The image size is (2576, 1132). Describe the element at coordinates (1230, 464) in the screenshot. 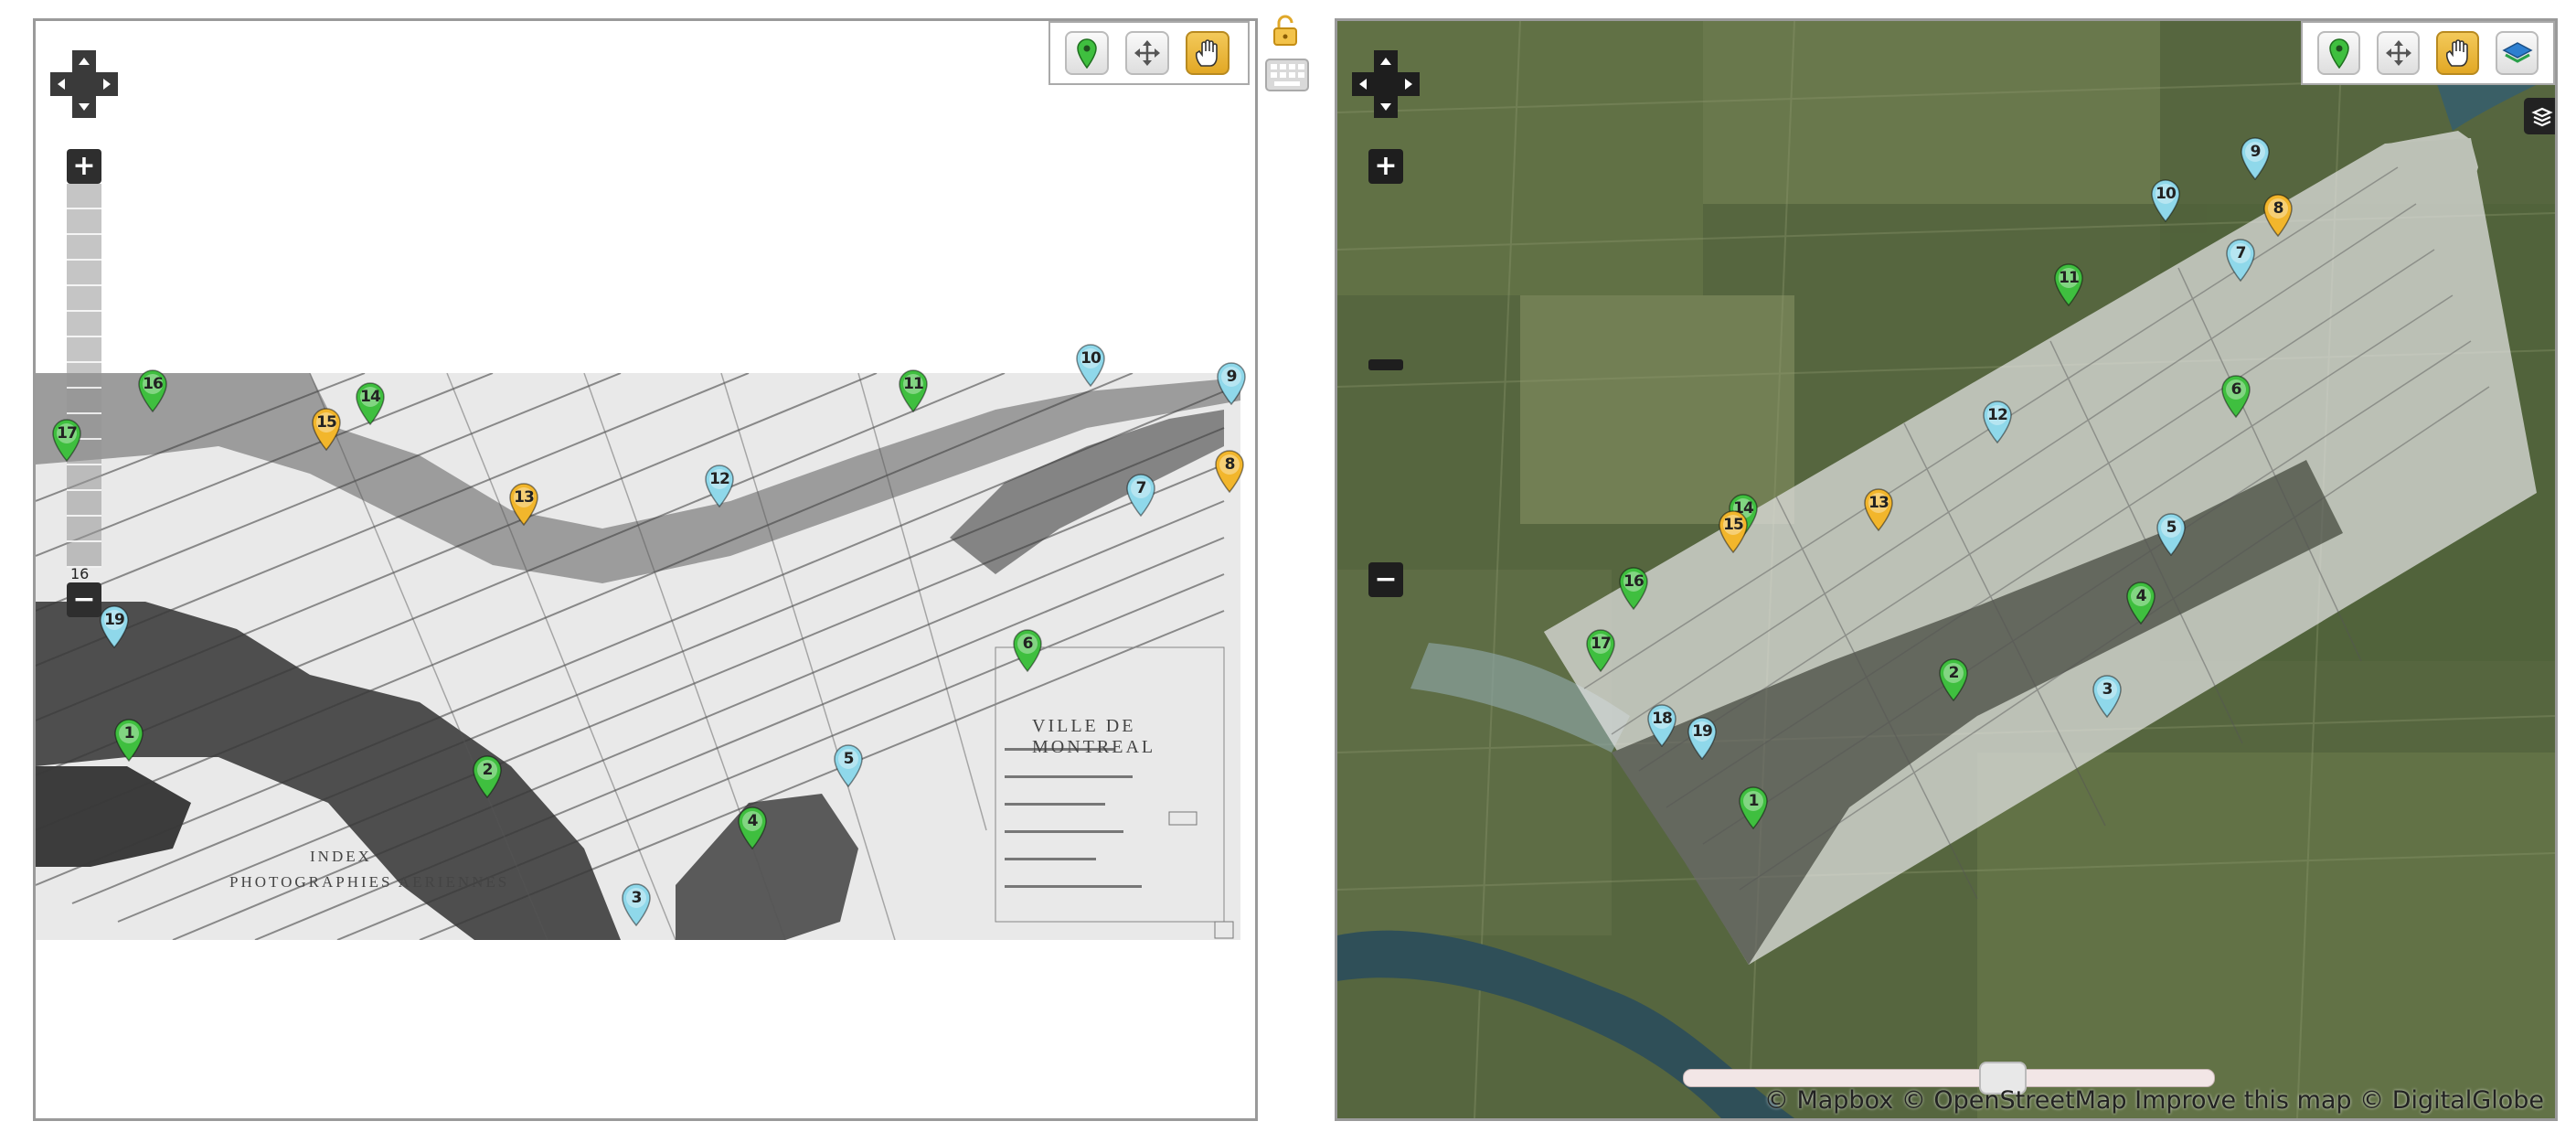

I see `marker-number: 8` at that location.